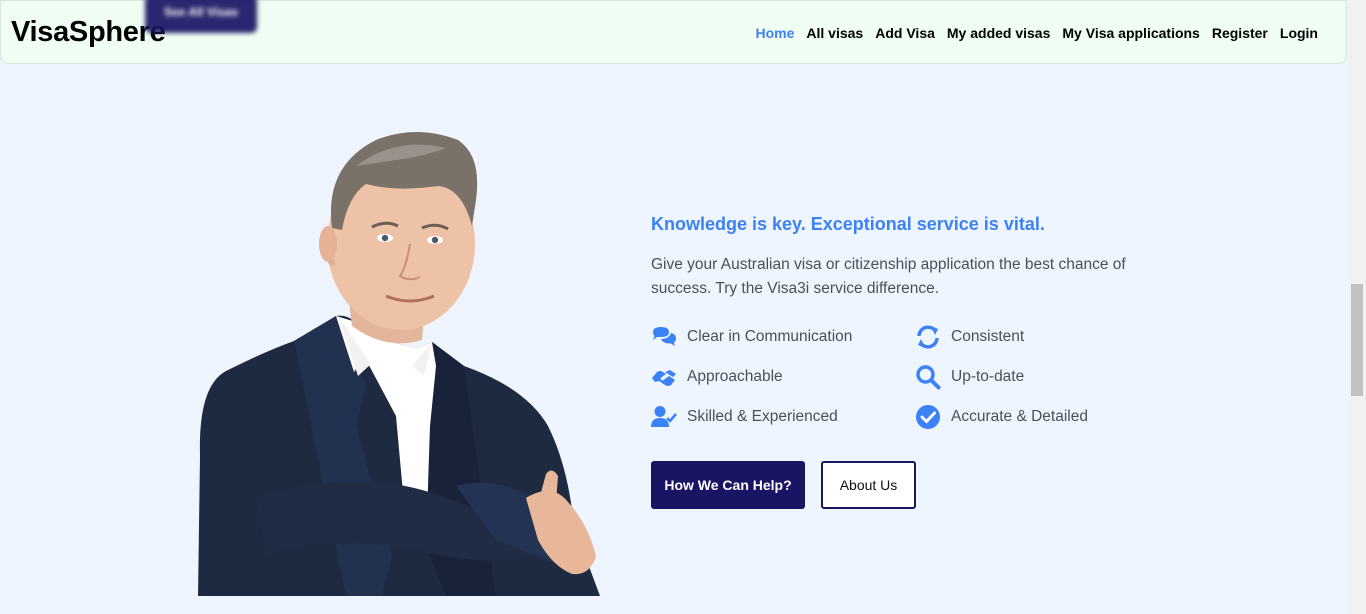 Image resolution: width=1366 pixels, height=614 pixels. Describe the element at coordinates (988, 336) in the screenshot. I see `feature-label: Consistent` at that location.